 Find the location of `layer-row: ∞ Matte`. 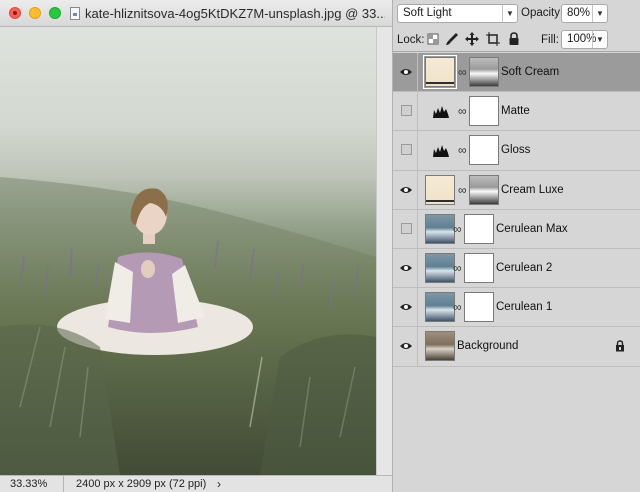

layer-row: ∞ Matte is located at coordinates (516, 112).